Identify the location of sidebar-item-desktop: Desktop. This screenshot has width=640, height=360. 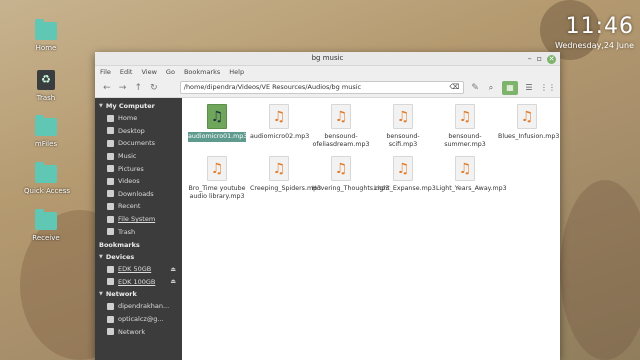
(138, 131).